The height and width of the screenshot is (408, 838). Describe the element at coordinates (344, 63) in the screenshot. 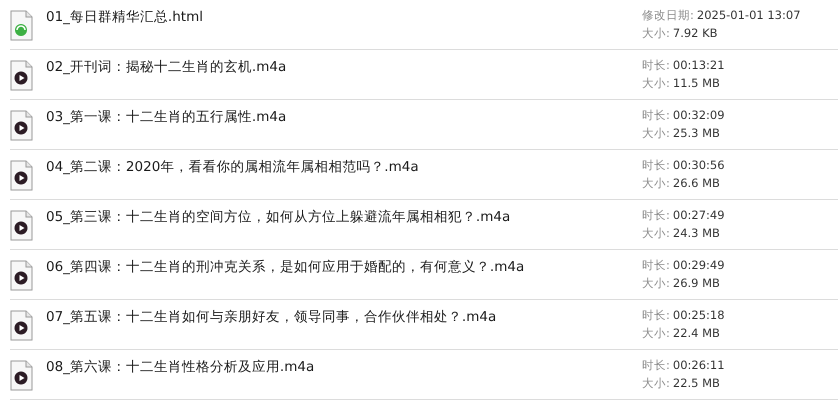

I see `file-name: 02_开刊词：揭秘十二生肖的玄机.m4a` at that location.